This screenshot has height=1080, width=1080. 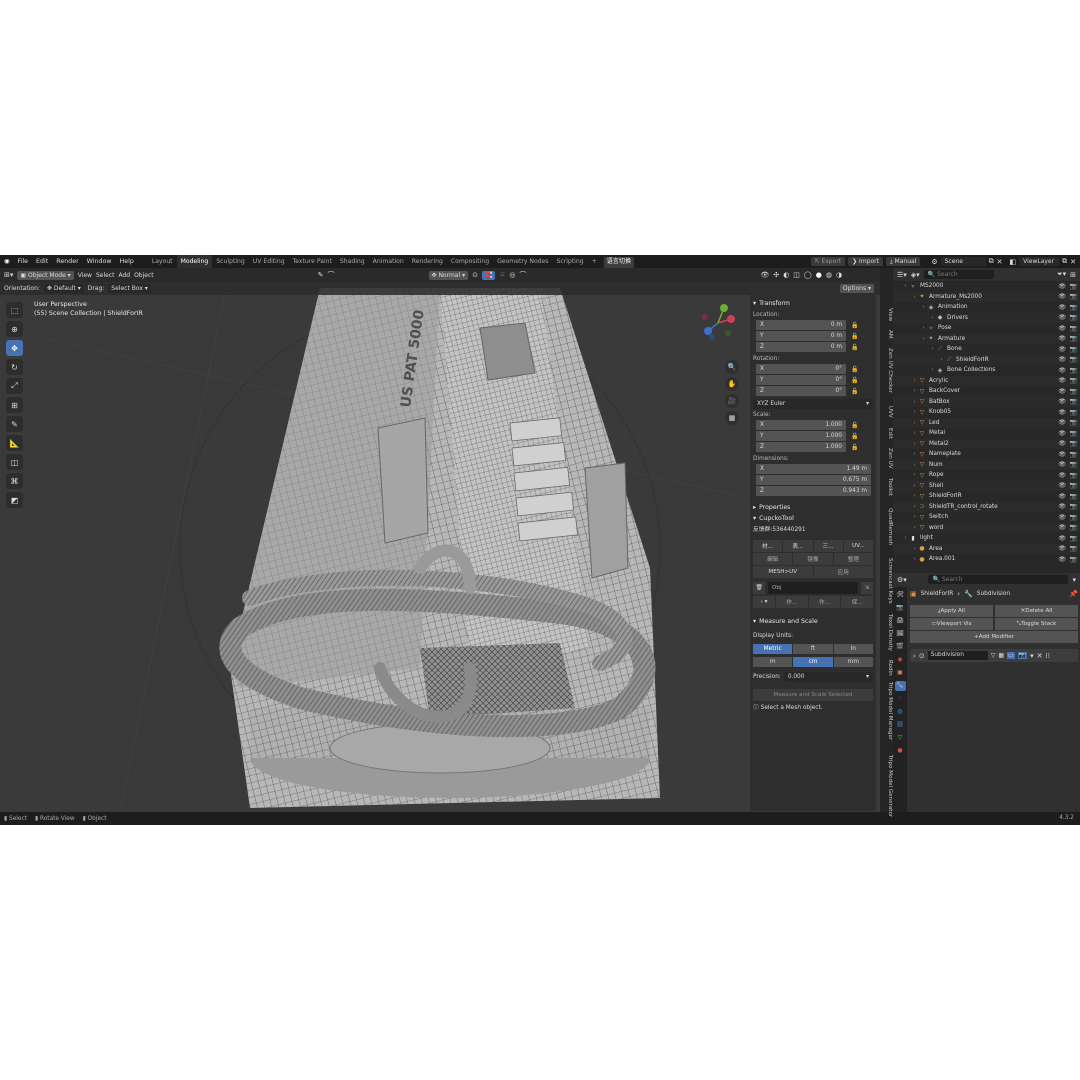 I want to click on outliner-row: › ▽ ShieldForIR 👁 📷, so click(x=986, y=496).